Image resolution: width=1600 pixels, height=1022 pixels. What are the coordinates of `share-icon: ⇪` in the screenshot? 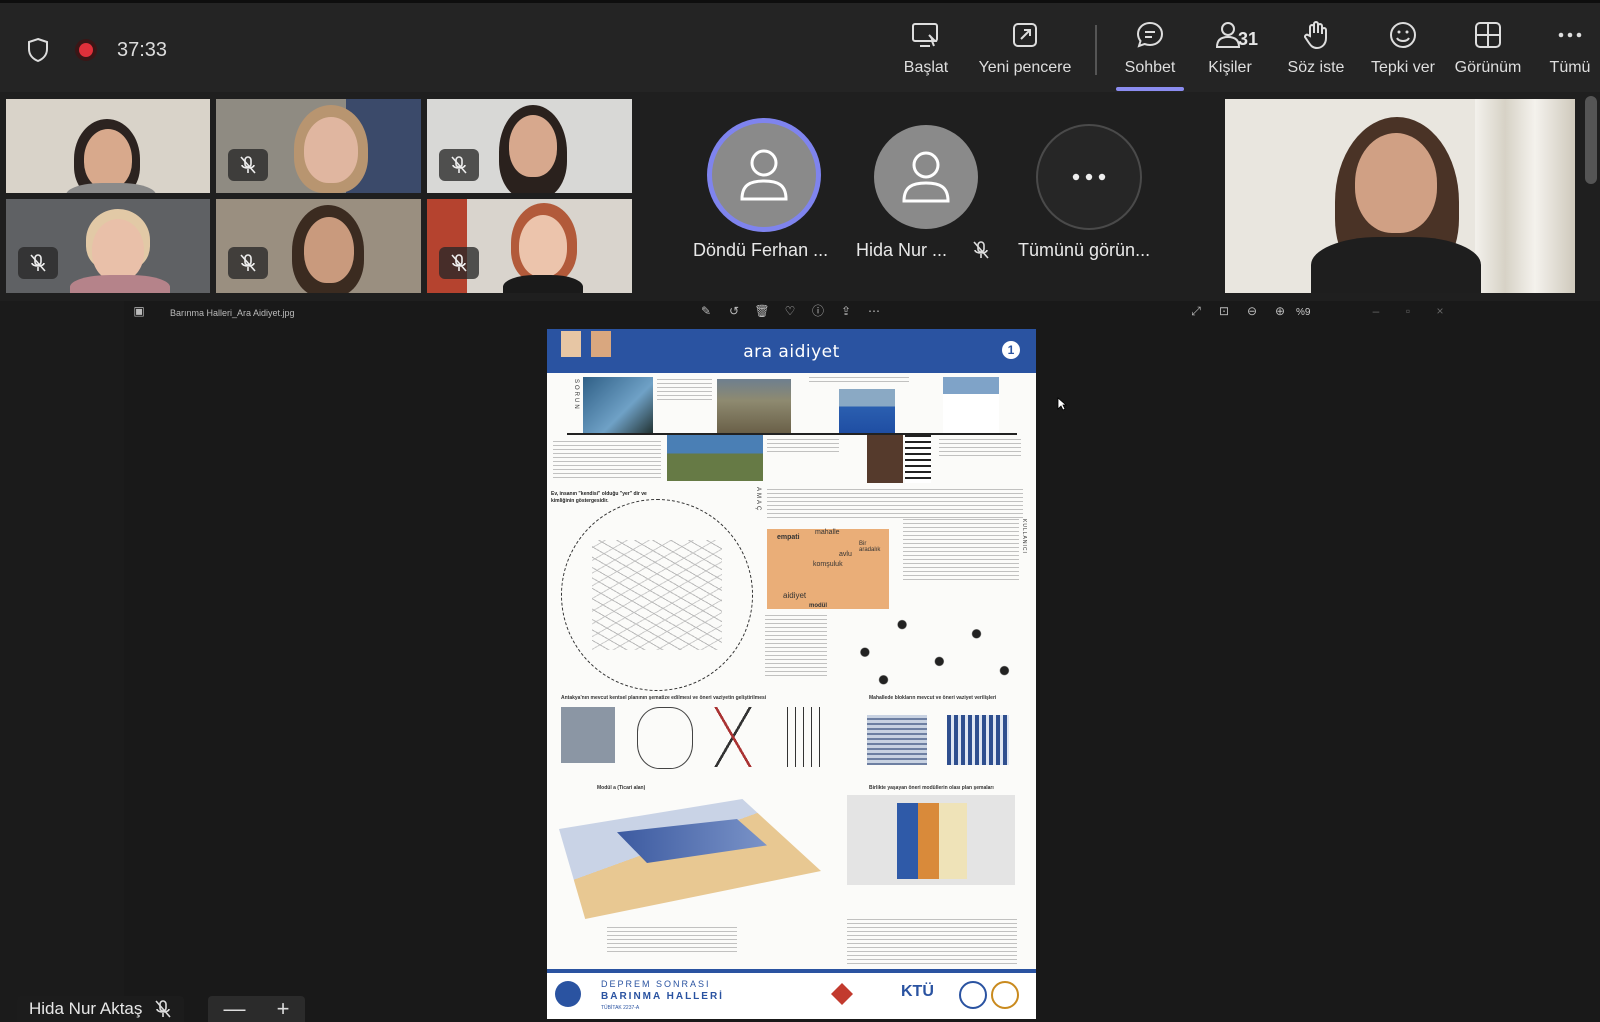 It's located at (846, 311).